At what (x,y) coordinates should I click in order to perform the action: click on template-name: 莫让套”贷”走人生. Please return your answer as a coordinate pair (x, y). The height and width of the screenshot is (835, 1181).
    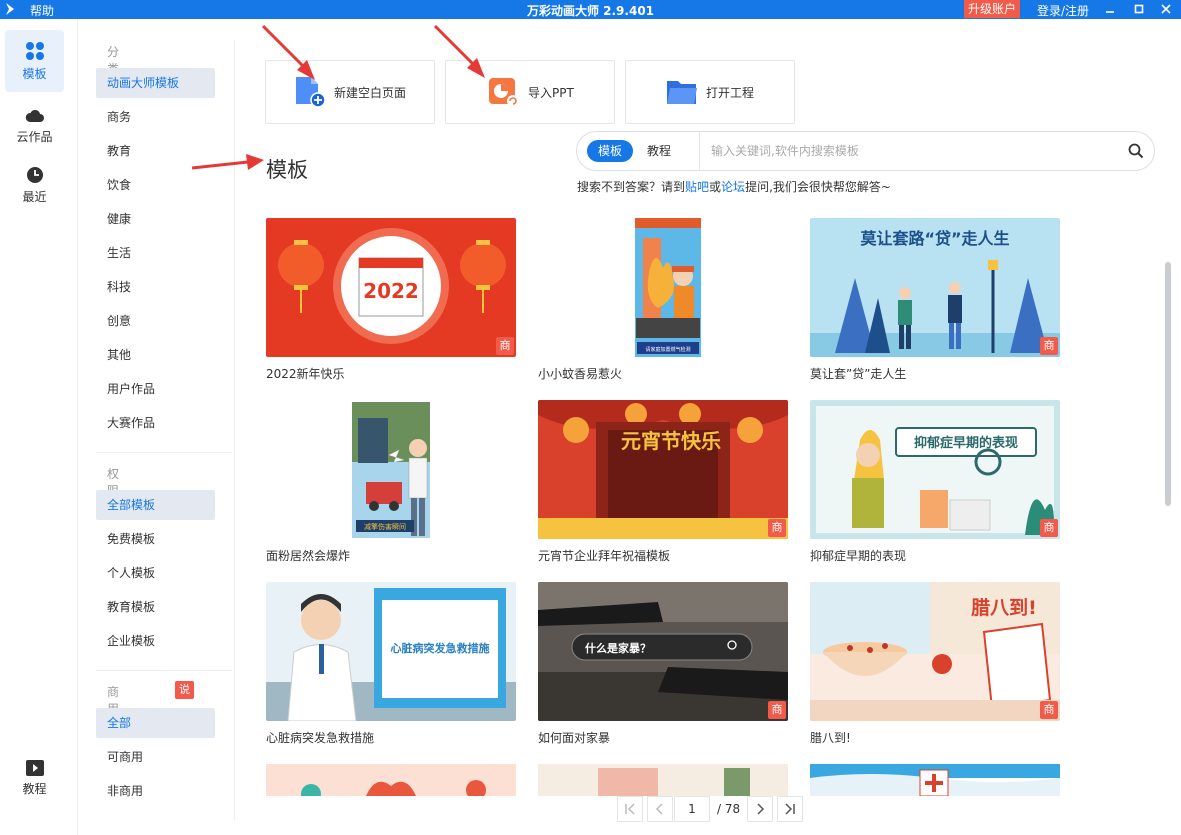
    Looking at the image, I should click on (858, 374).